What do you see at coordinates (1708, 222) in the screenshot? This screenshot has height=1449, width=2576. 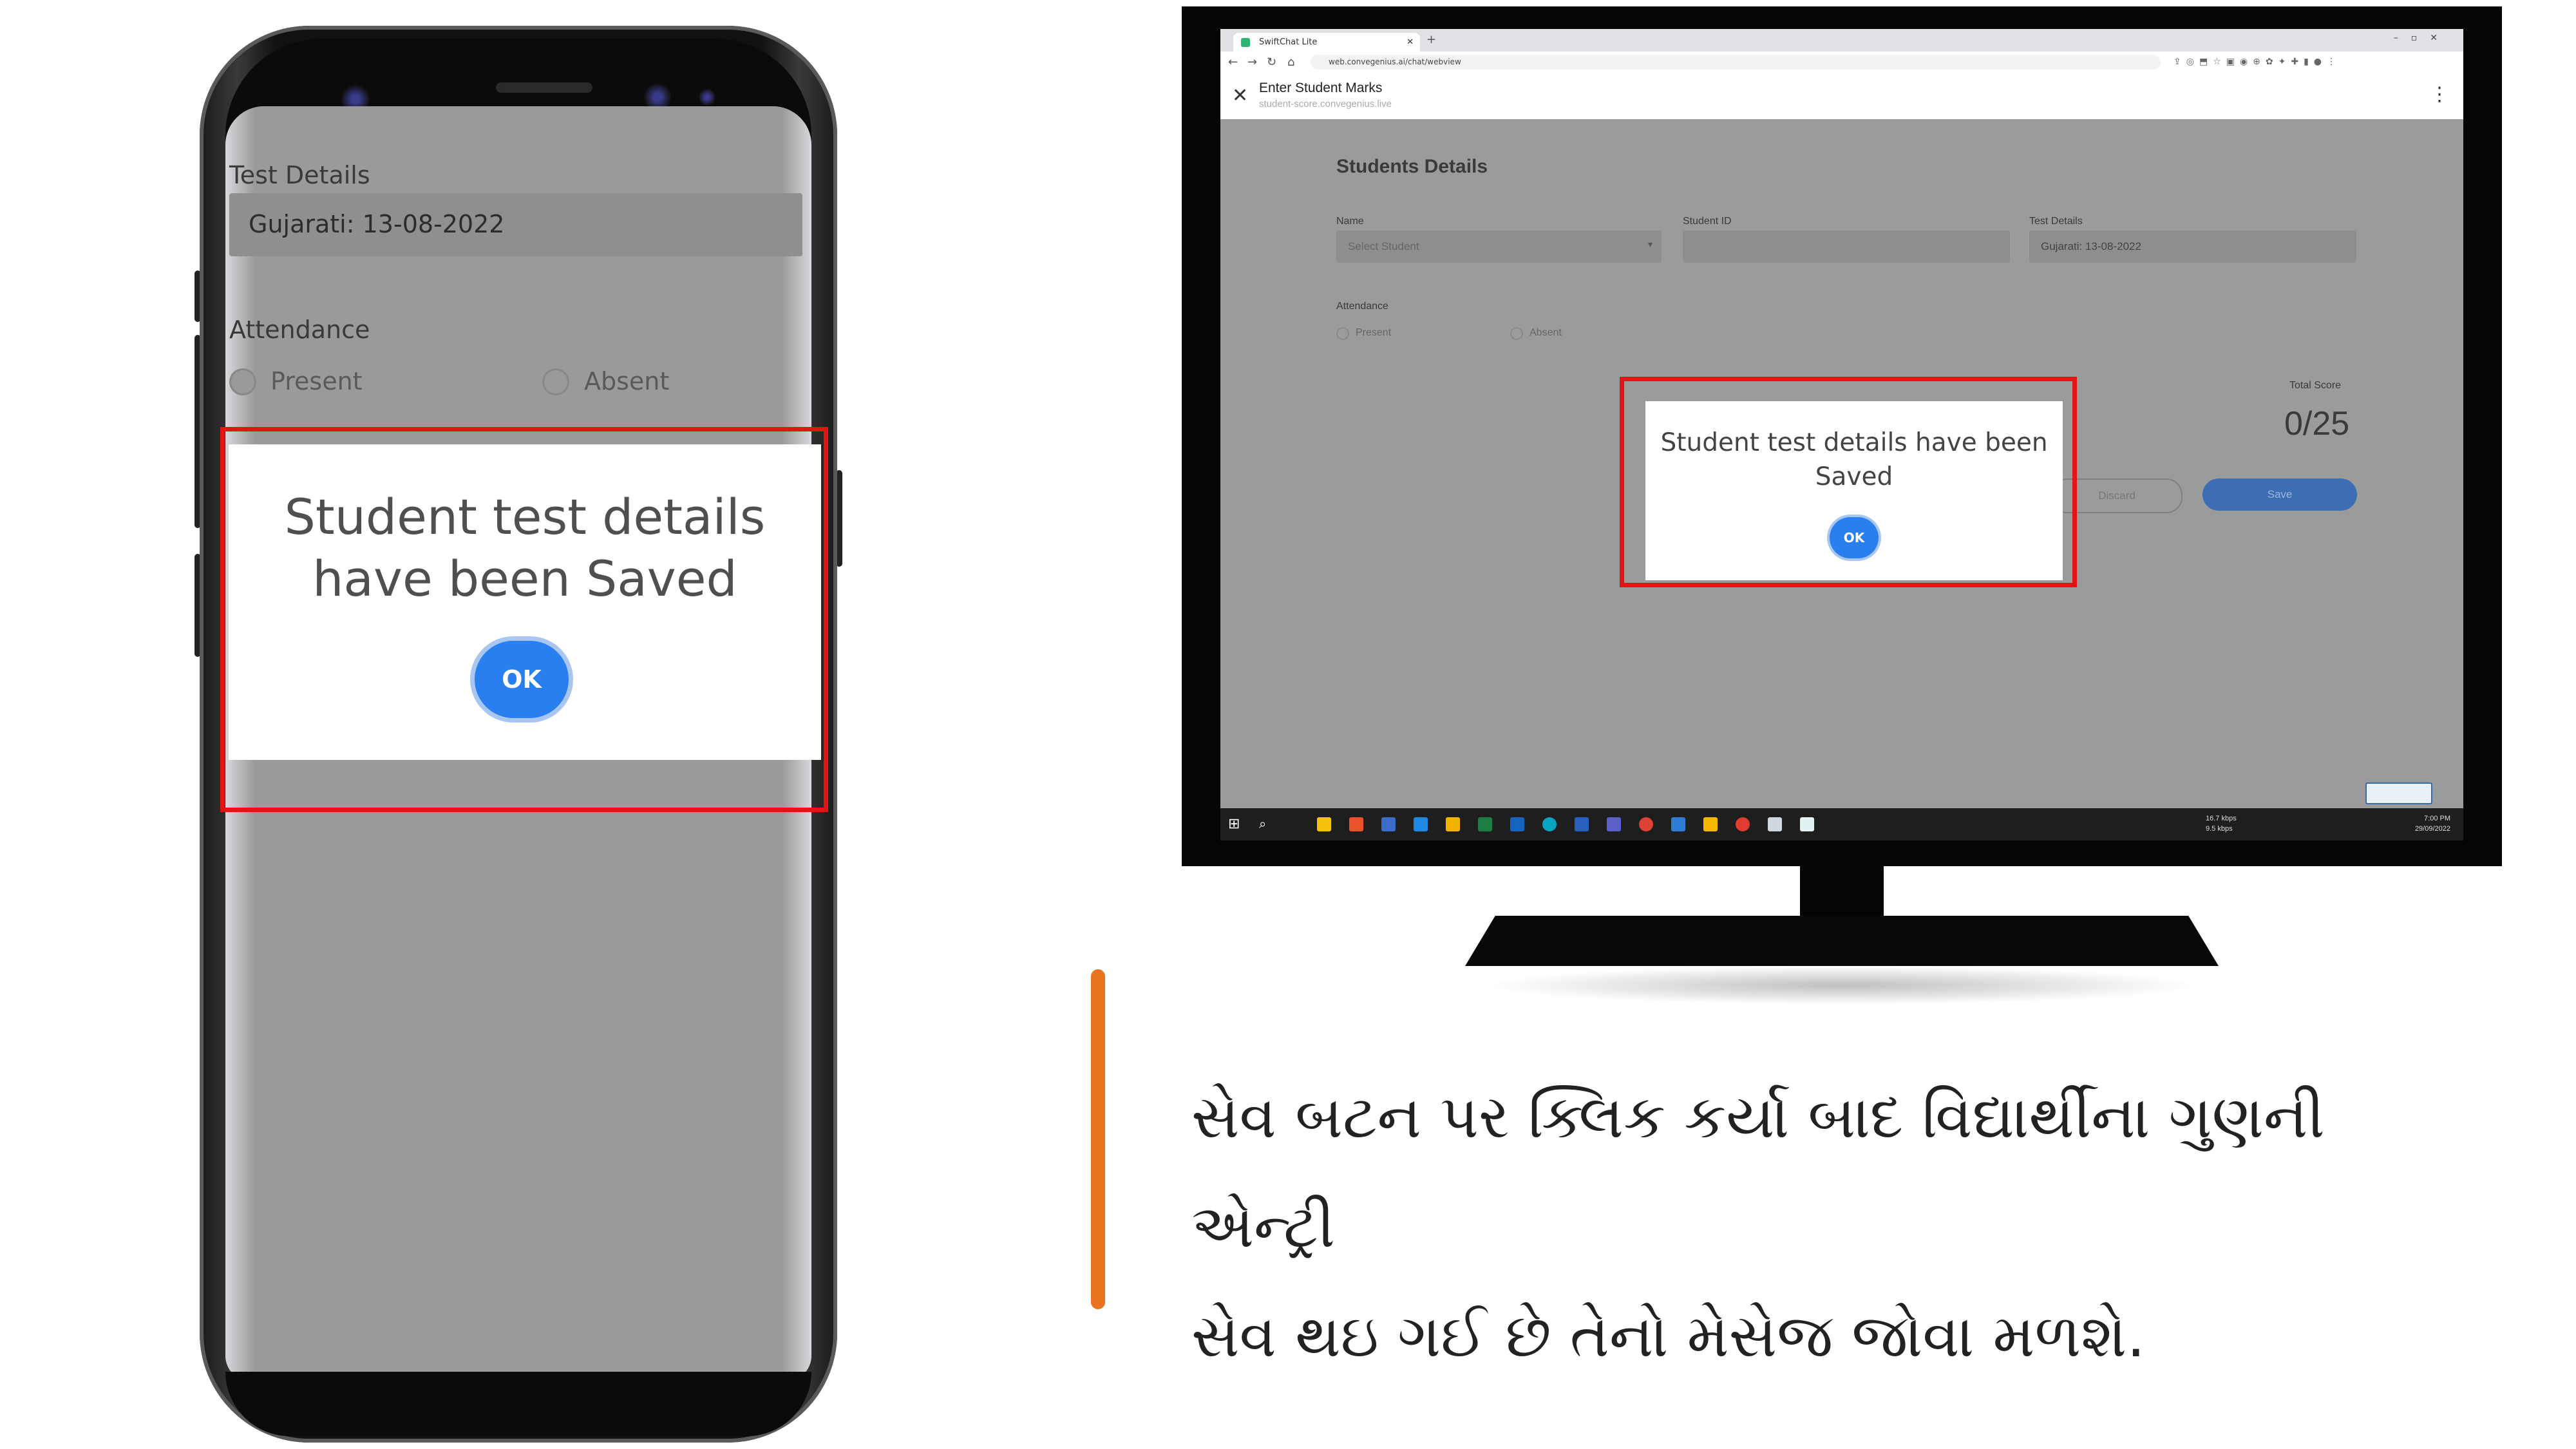 I see `student-id-label: Student ID` at bounding box center [1708, 222].